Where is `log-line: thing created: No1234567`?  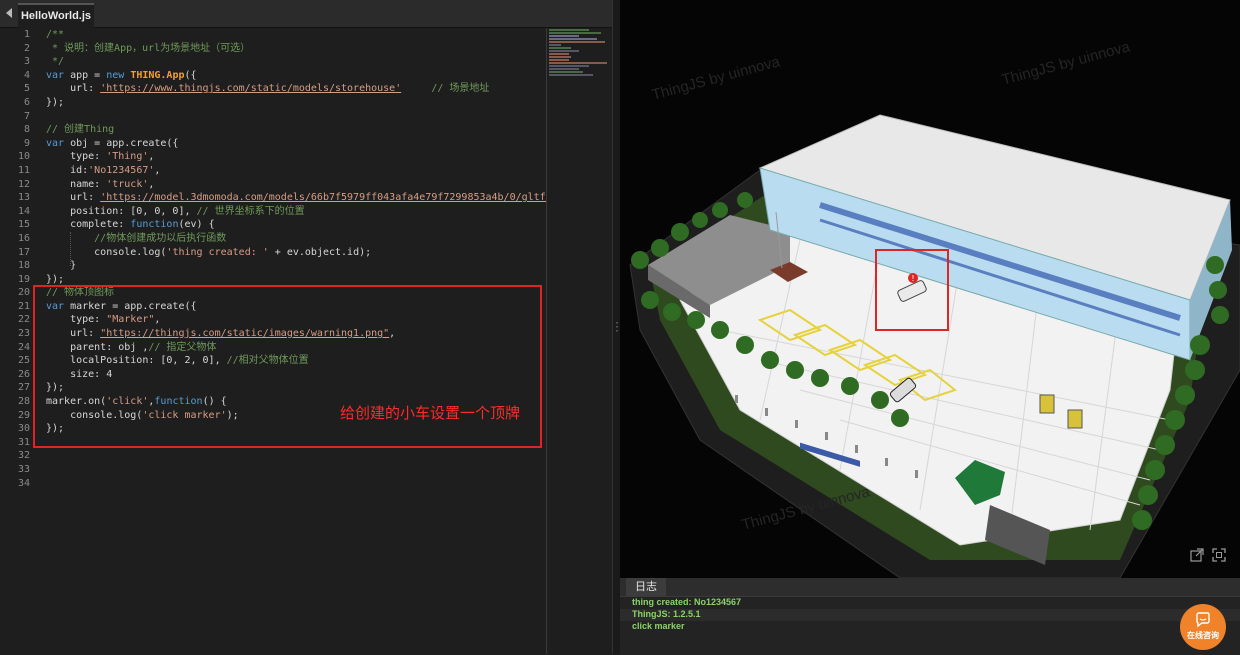
log-line: thing created: No1234567 is located at coordinates (687, 602).